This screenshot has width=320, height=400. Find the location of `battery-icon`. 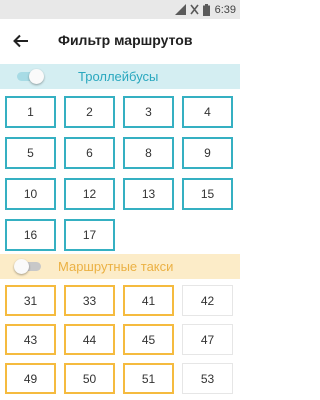

battery-icon is located at coordinates (206, 9).